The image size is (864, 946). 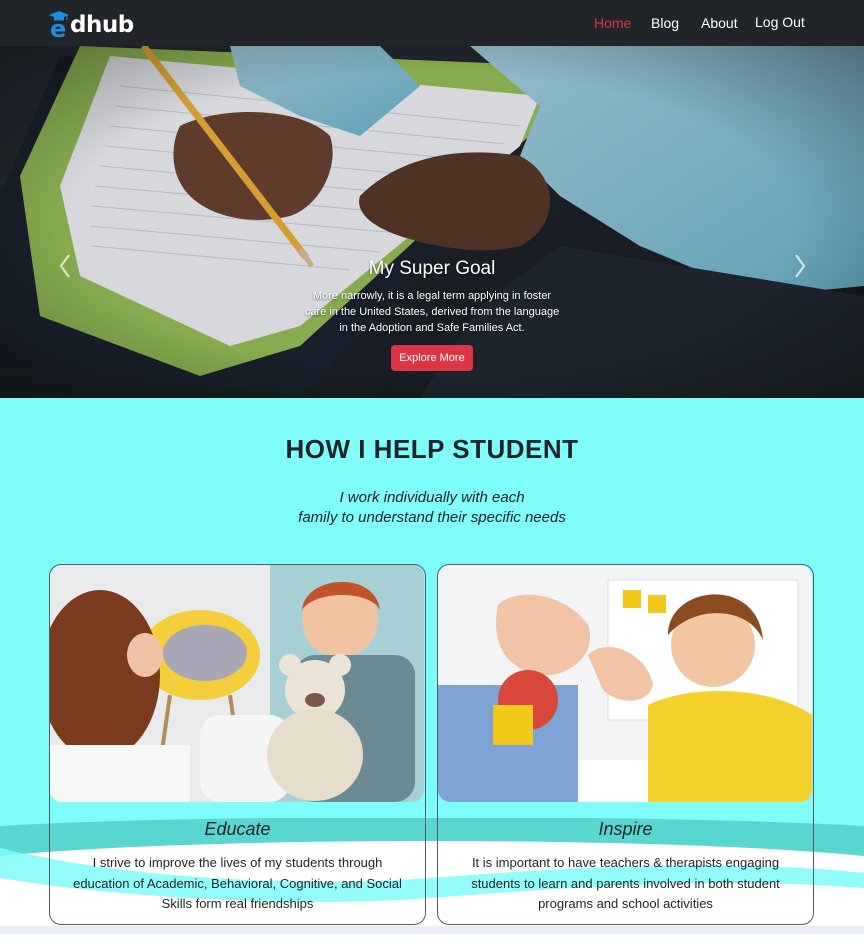 What do you see at coordinates (719, 23) in the screenshot?
I see `nav-about-link: About` at bounding box center [719, 23].